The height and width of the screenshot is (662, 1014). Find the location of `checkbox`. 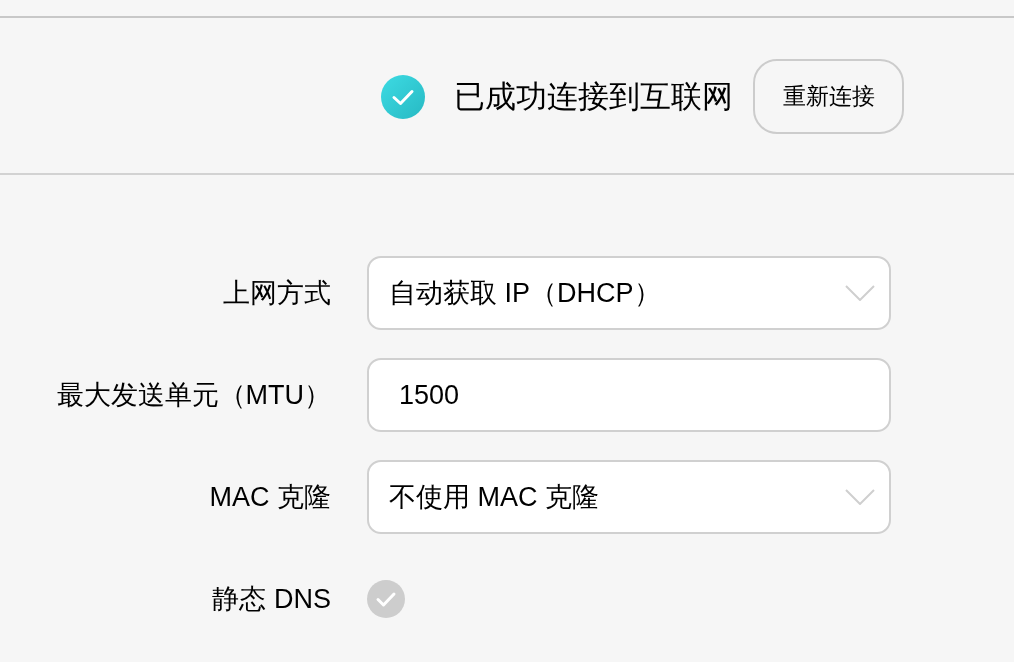

checkbox is located at coordinates (386, 599).